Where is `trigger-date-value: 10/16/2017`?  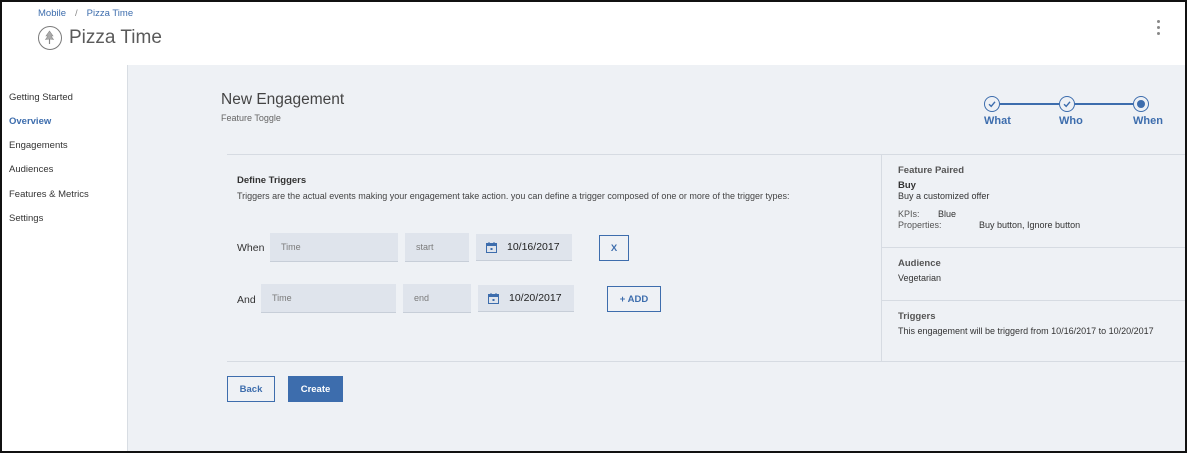 trigger-date-value: 10/16/2017 is located at coordinates (533, 247).